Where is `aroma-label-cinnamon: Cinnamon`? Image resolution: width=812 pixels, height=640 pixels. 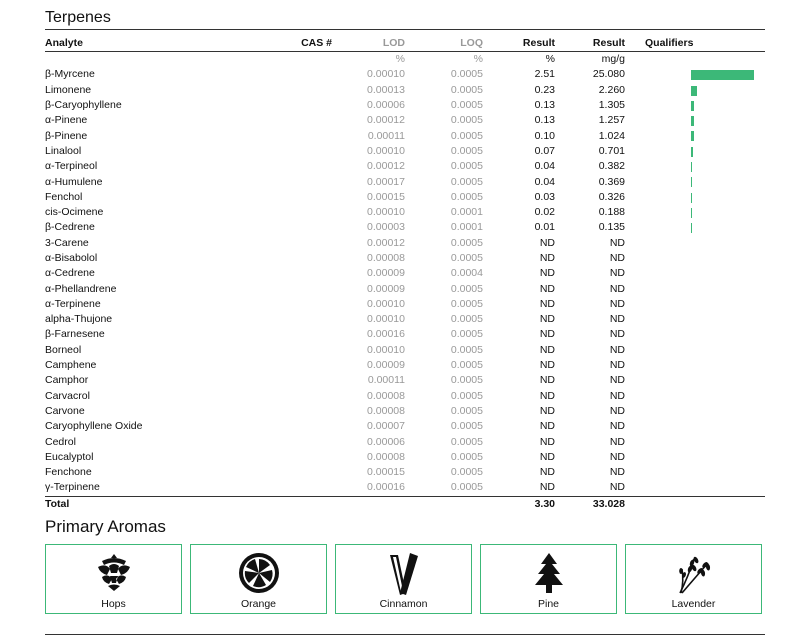
aroma-label-cinnamon: Cinnamon is located at coordinates (403, 604).